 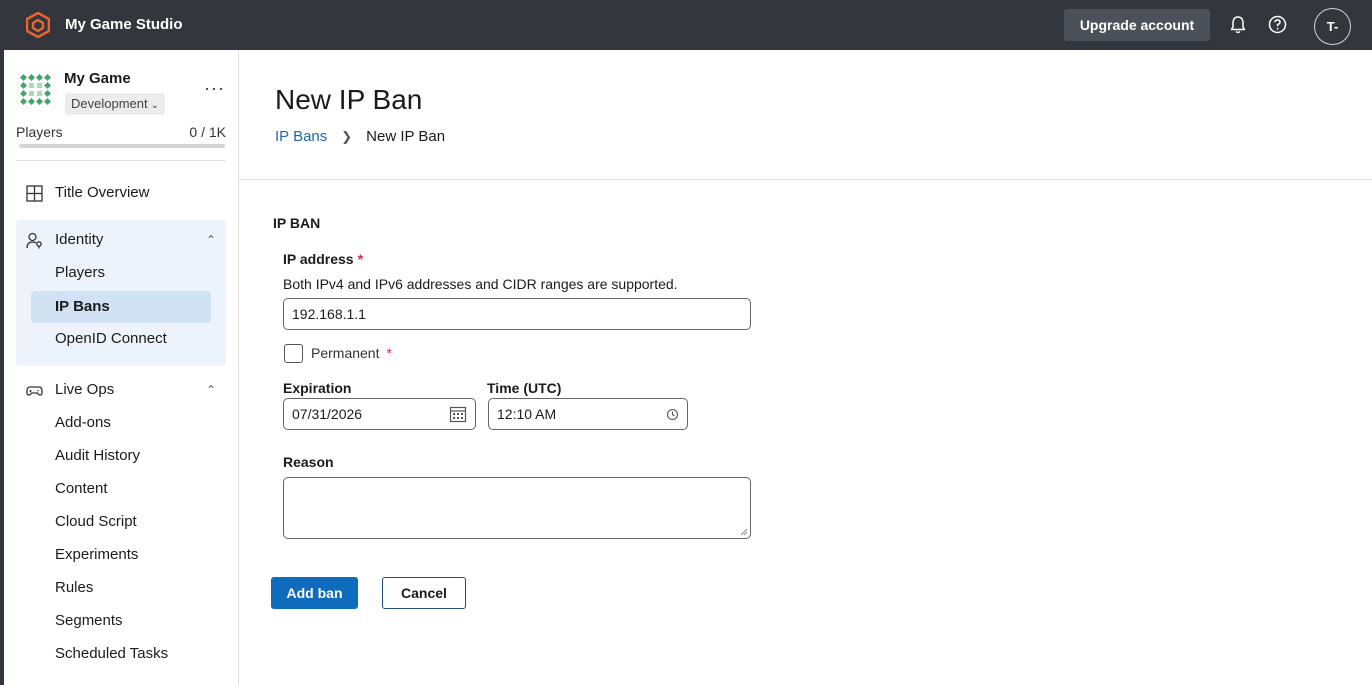 I want to click on players-count: 0 / 1K, so click(x=207, y=132).